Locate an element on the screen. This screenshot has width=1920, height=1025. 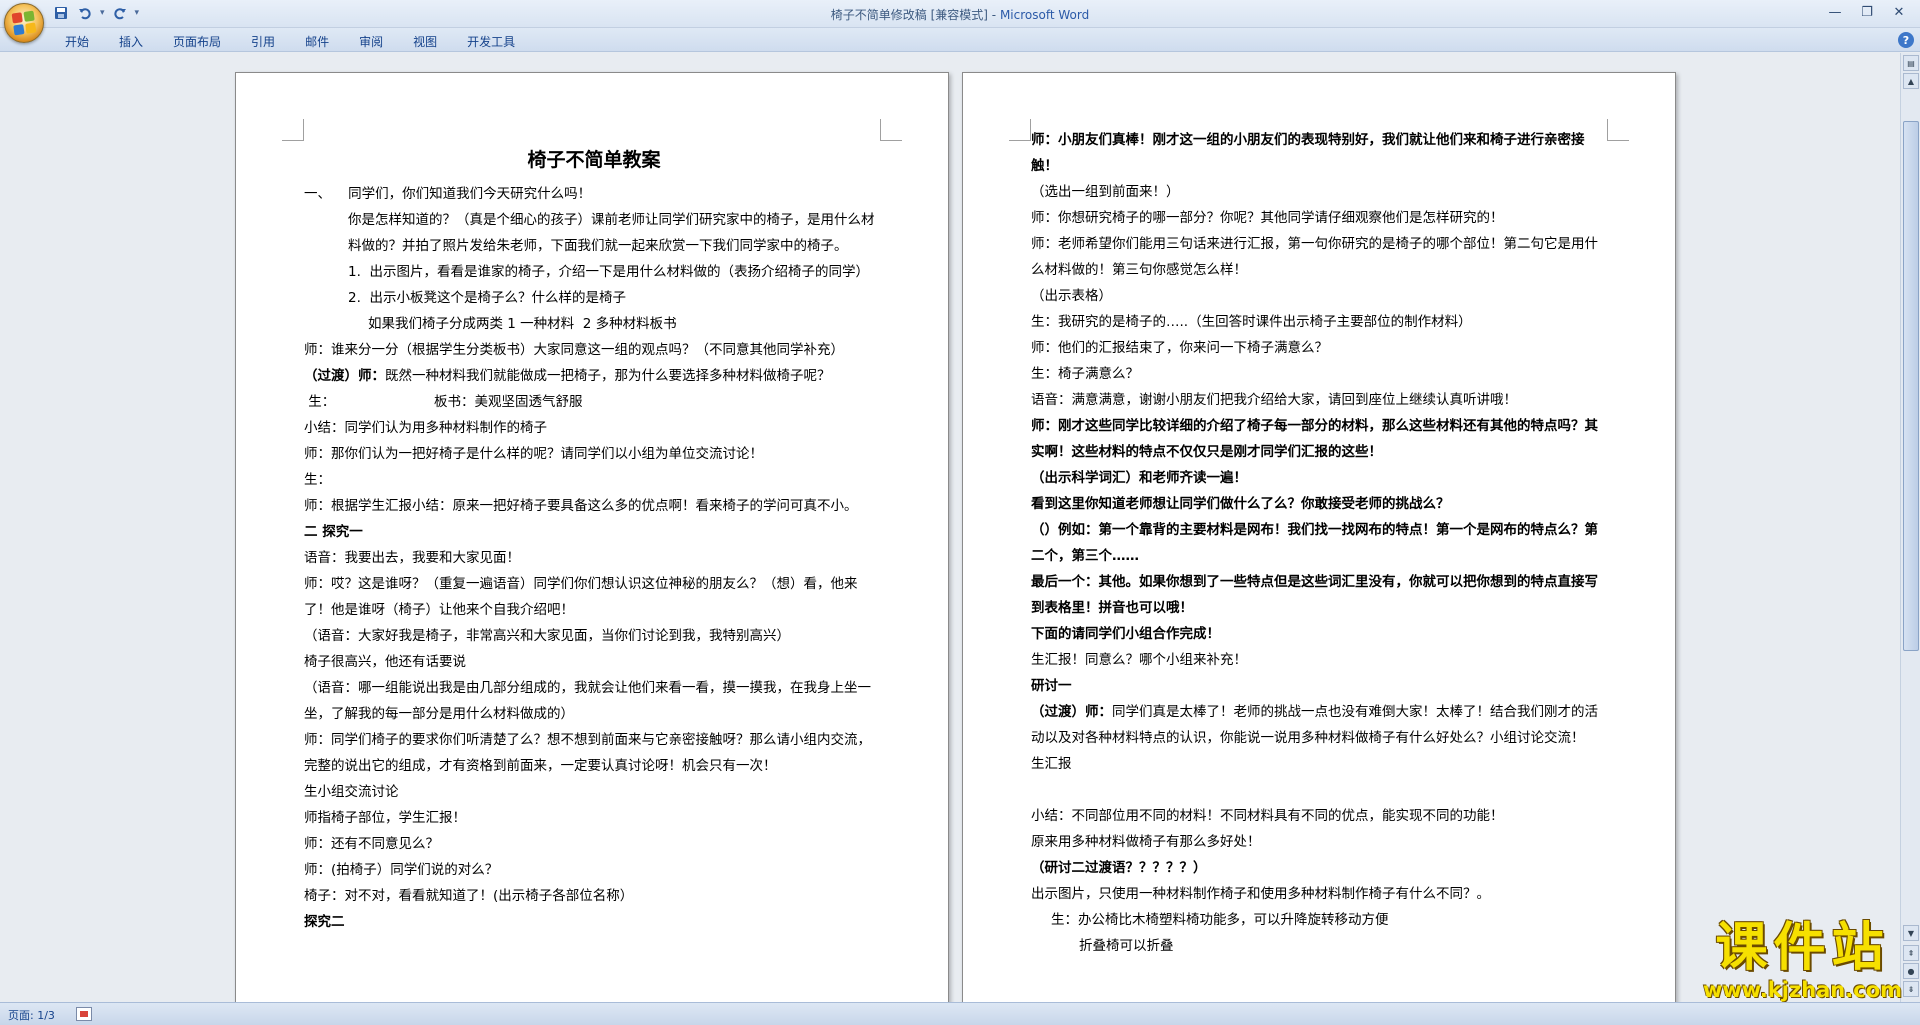
paragraph: 折叠椅可以折叠 is located at coordinates (1126, 946).